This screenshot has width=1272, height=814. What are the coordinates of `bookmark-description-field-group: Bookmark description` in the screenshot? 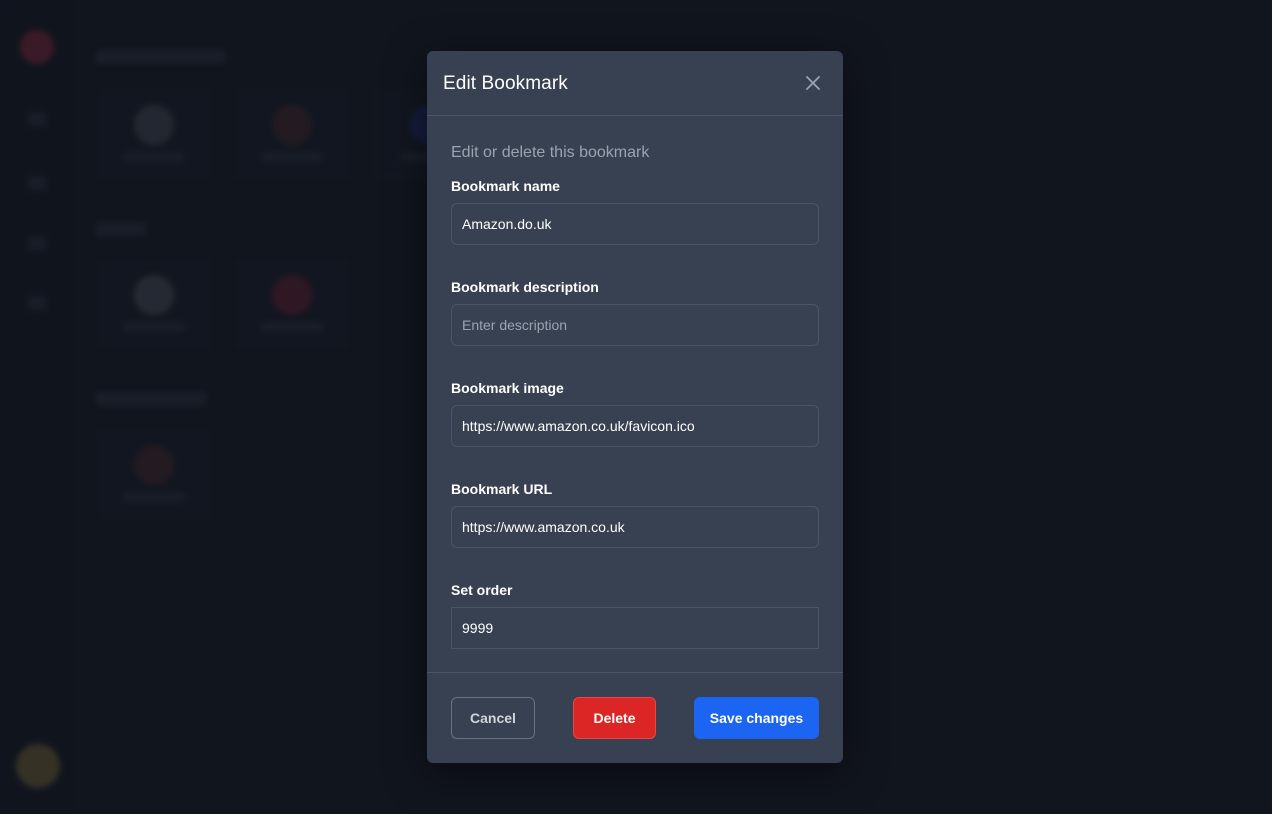 It's located at (635, 312).